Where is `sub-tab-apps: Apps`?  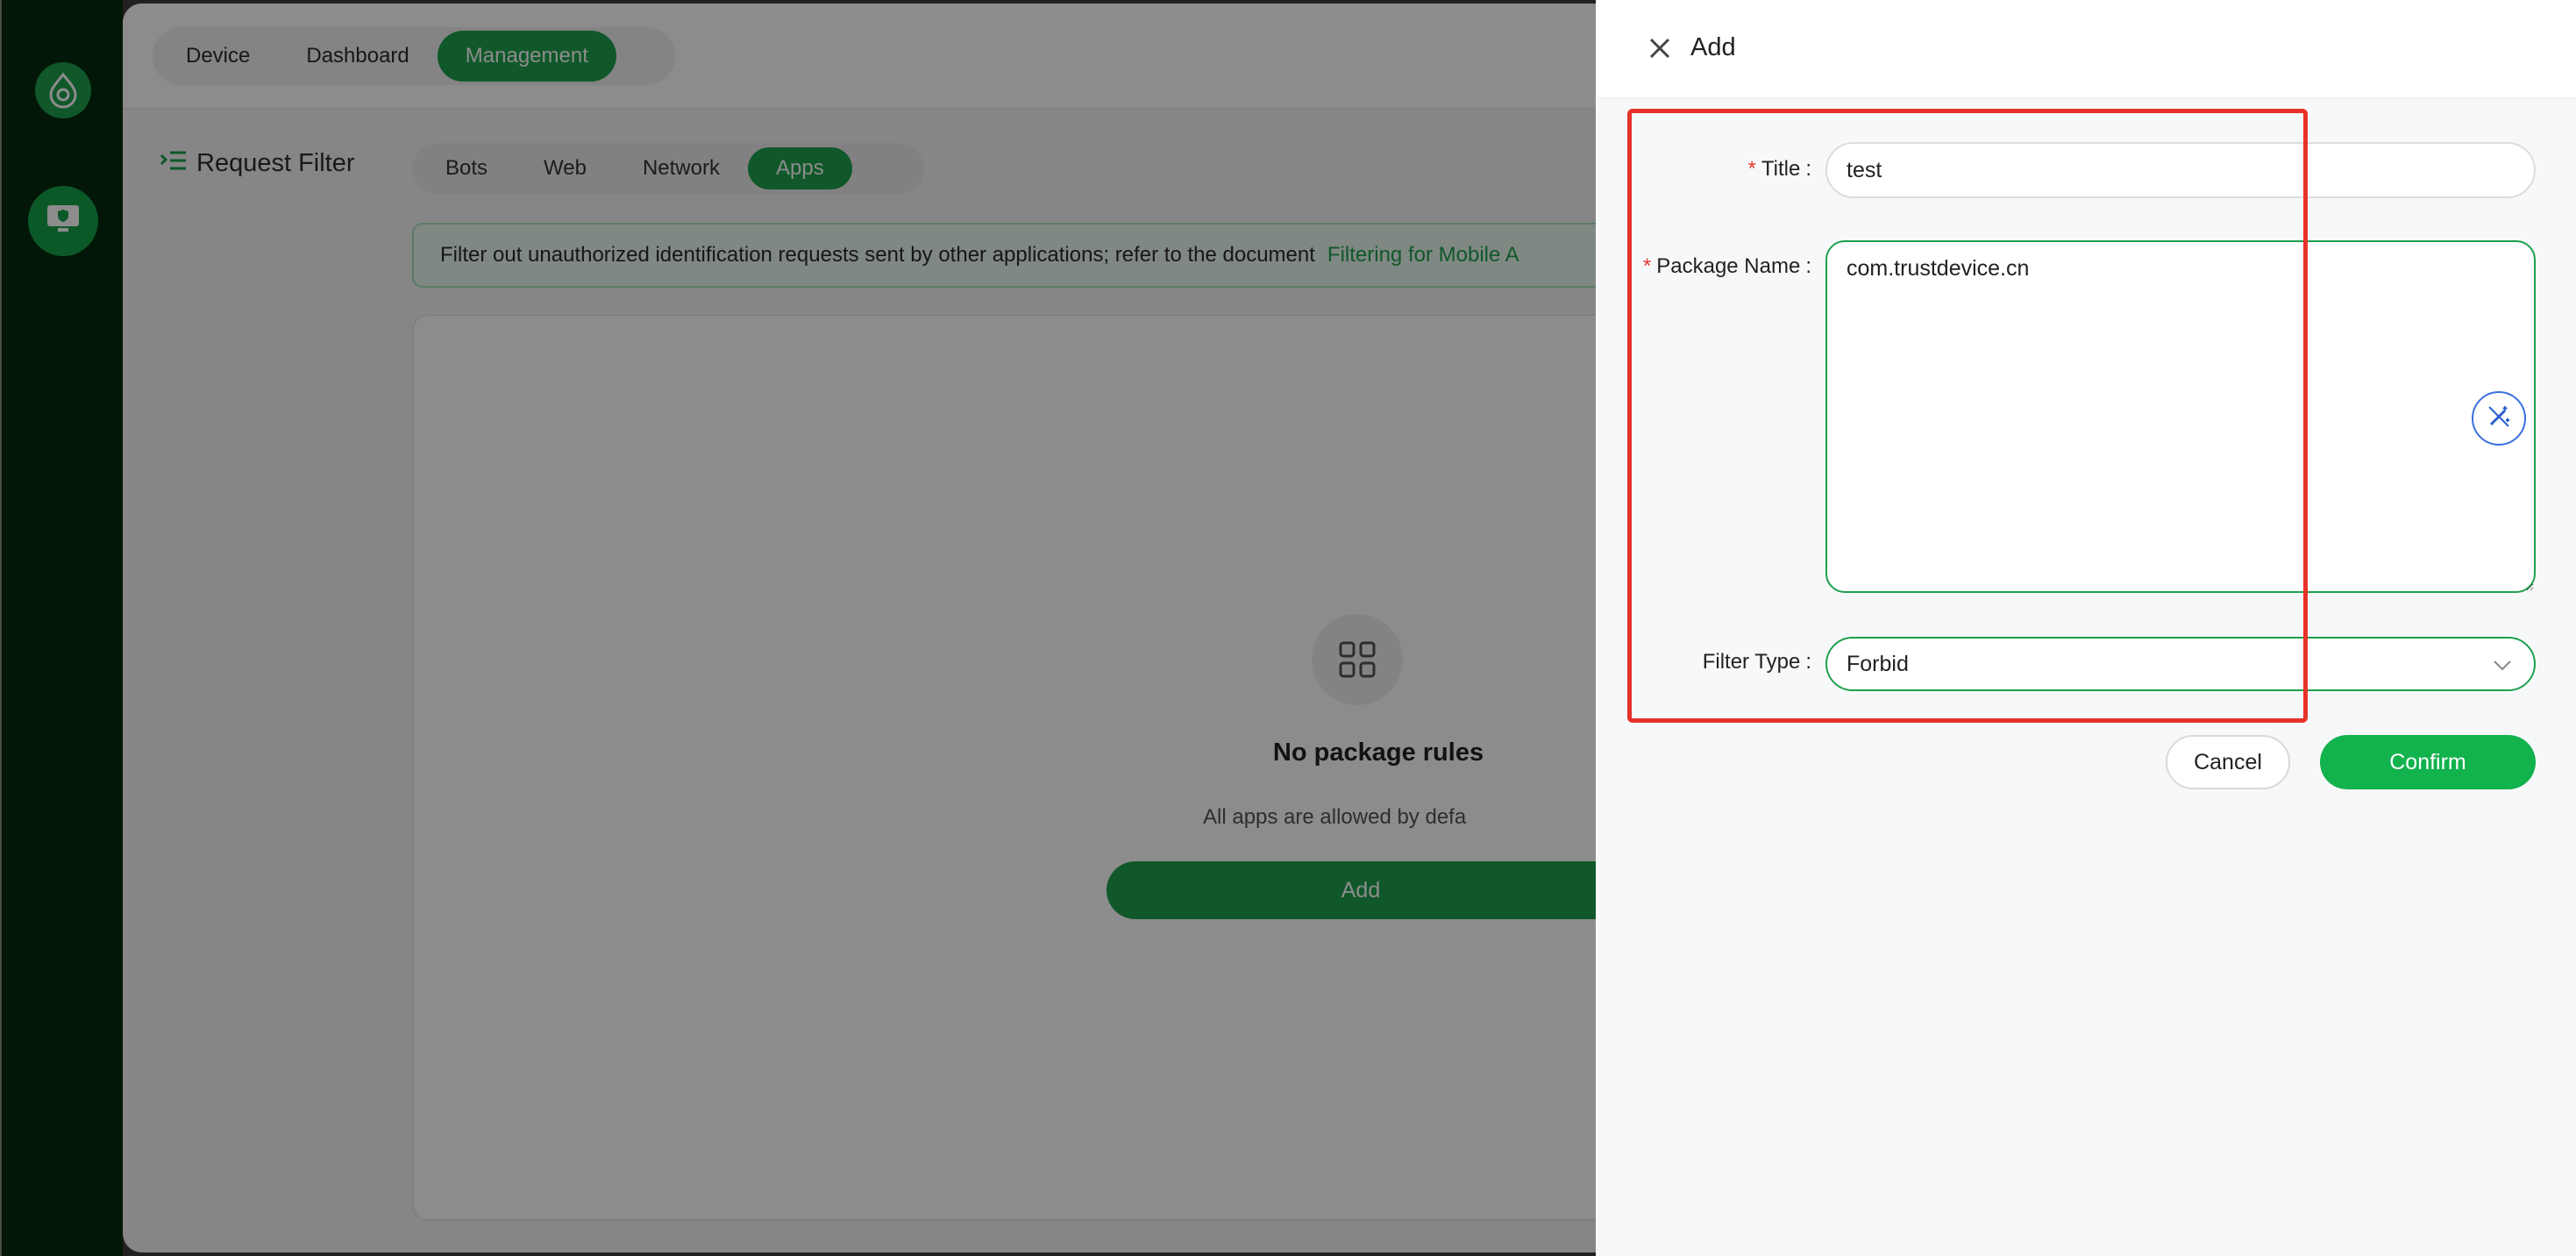
sub-tab-apps: Apps is located at coordinates (799, 168).